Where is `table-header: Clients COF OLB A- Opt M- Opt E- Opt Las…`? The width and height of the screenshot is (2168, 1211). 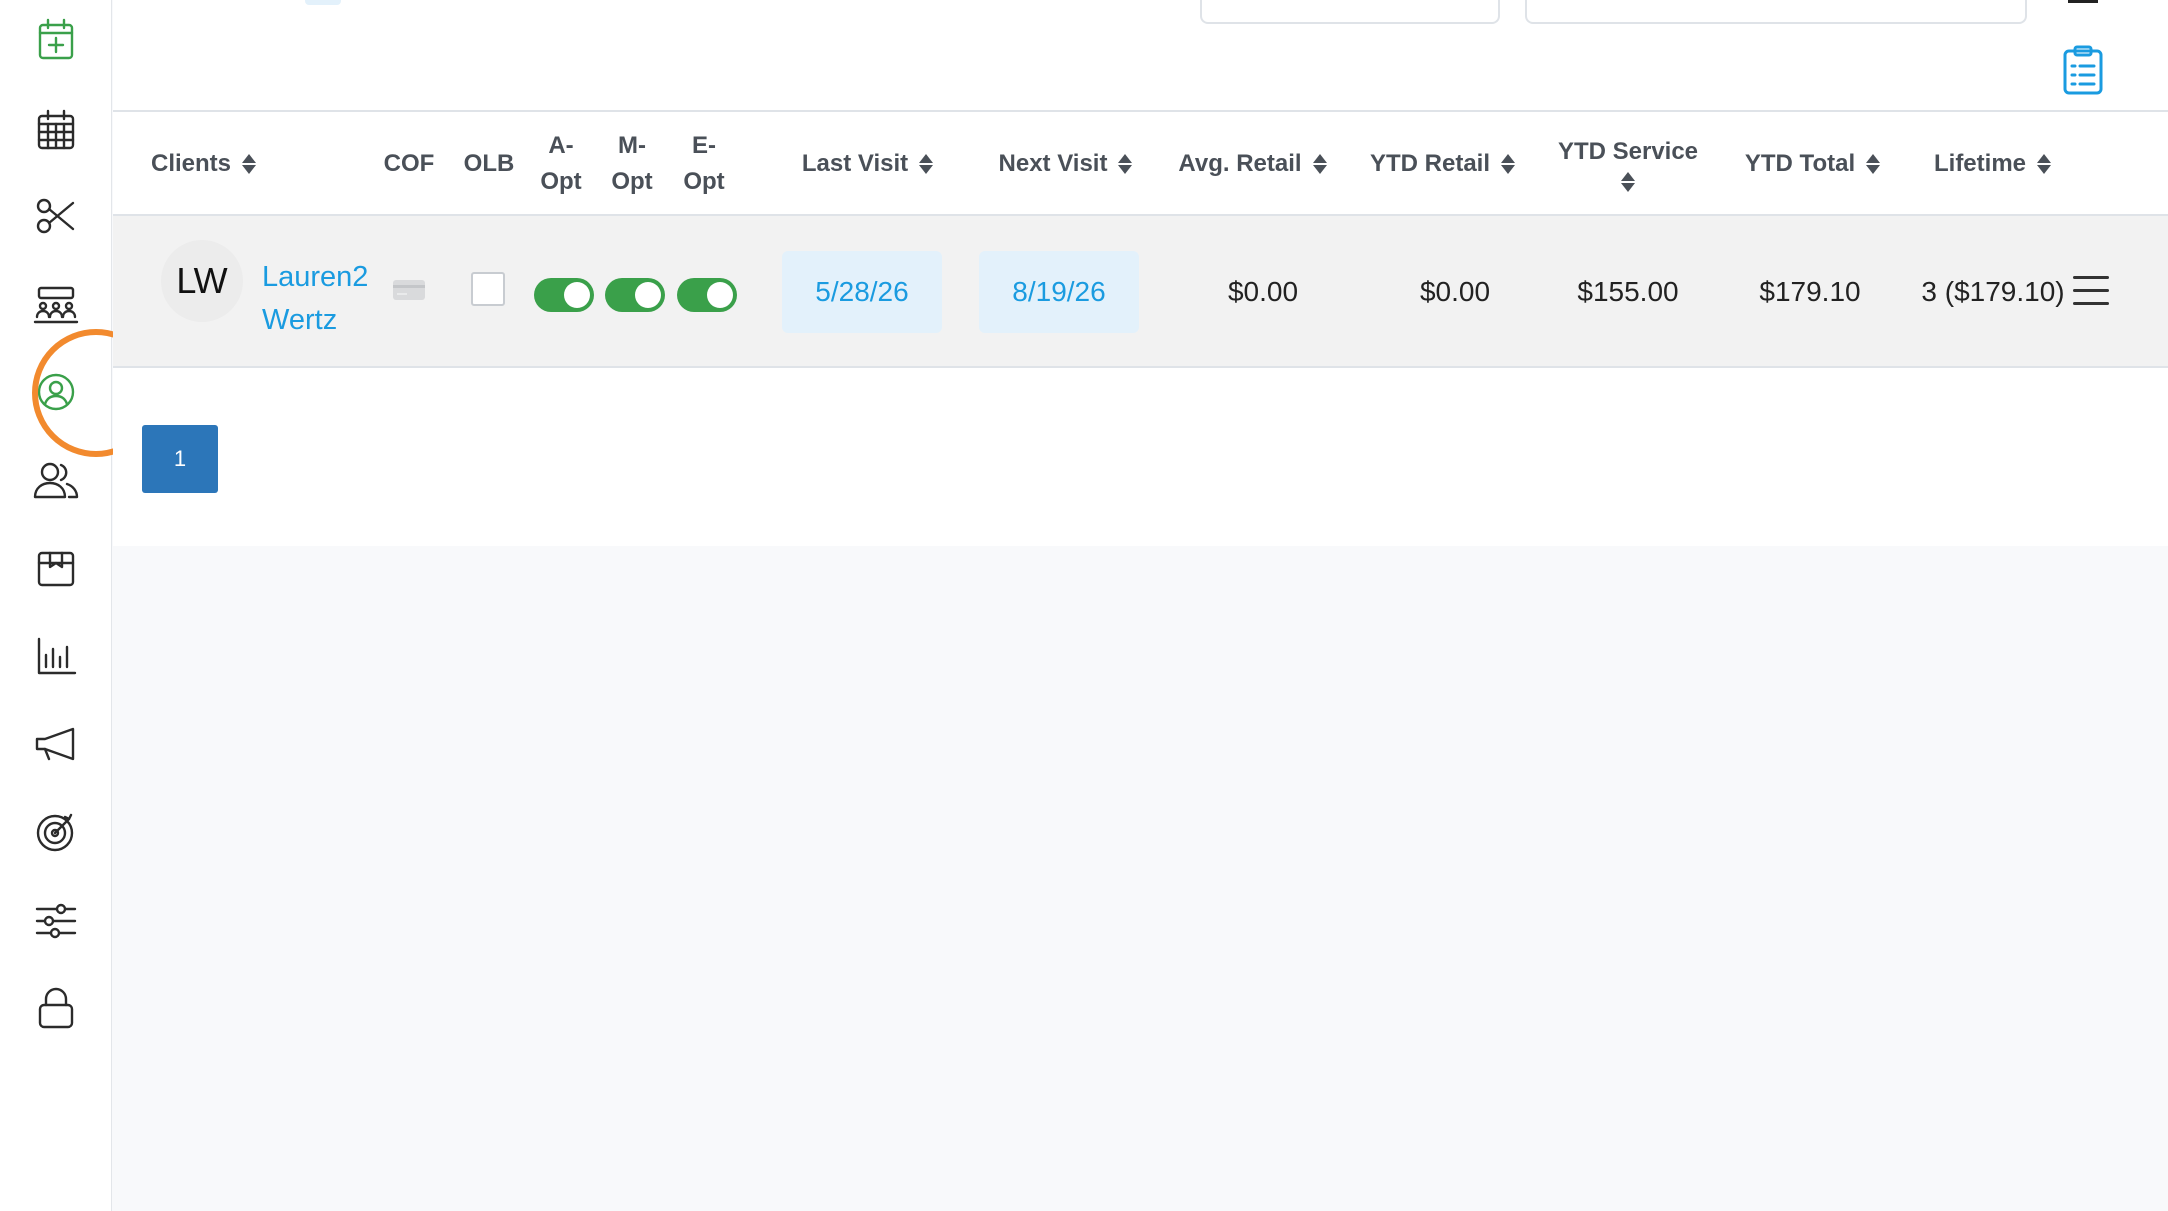
table-header: Clients COF OLB A- Opt M- Opt E- Opt Las… is located at coordinates (1140, 163).